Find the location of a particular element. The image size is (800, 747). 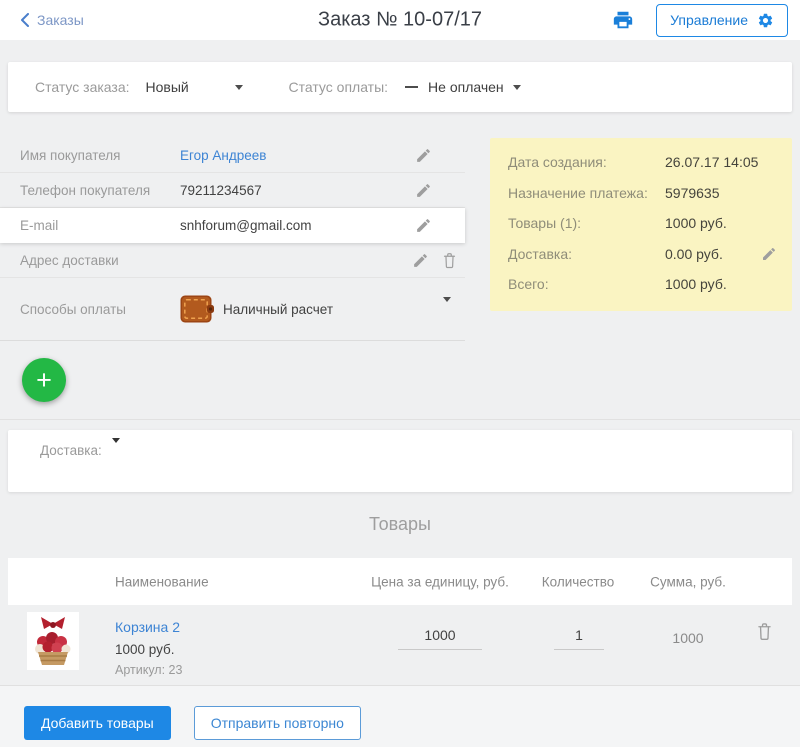

delivery-card: Доставка: is located at coordinates (400, 461).